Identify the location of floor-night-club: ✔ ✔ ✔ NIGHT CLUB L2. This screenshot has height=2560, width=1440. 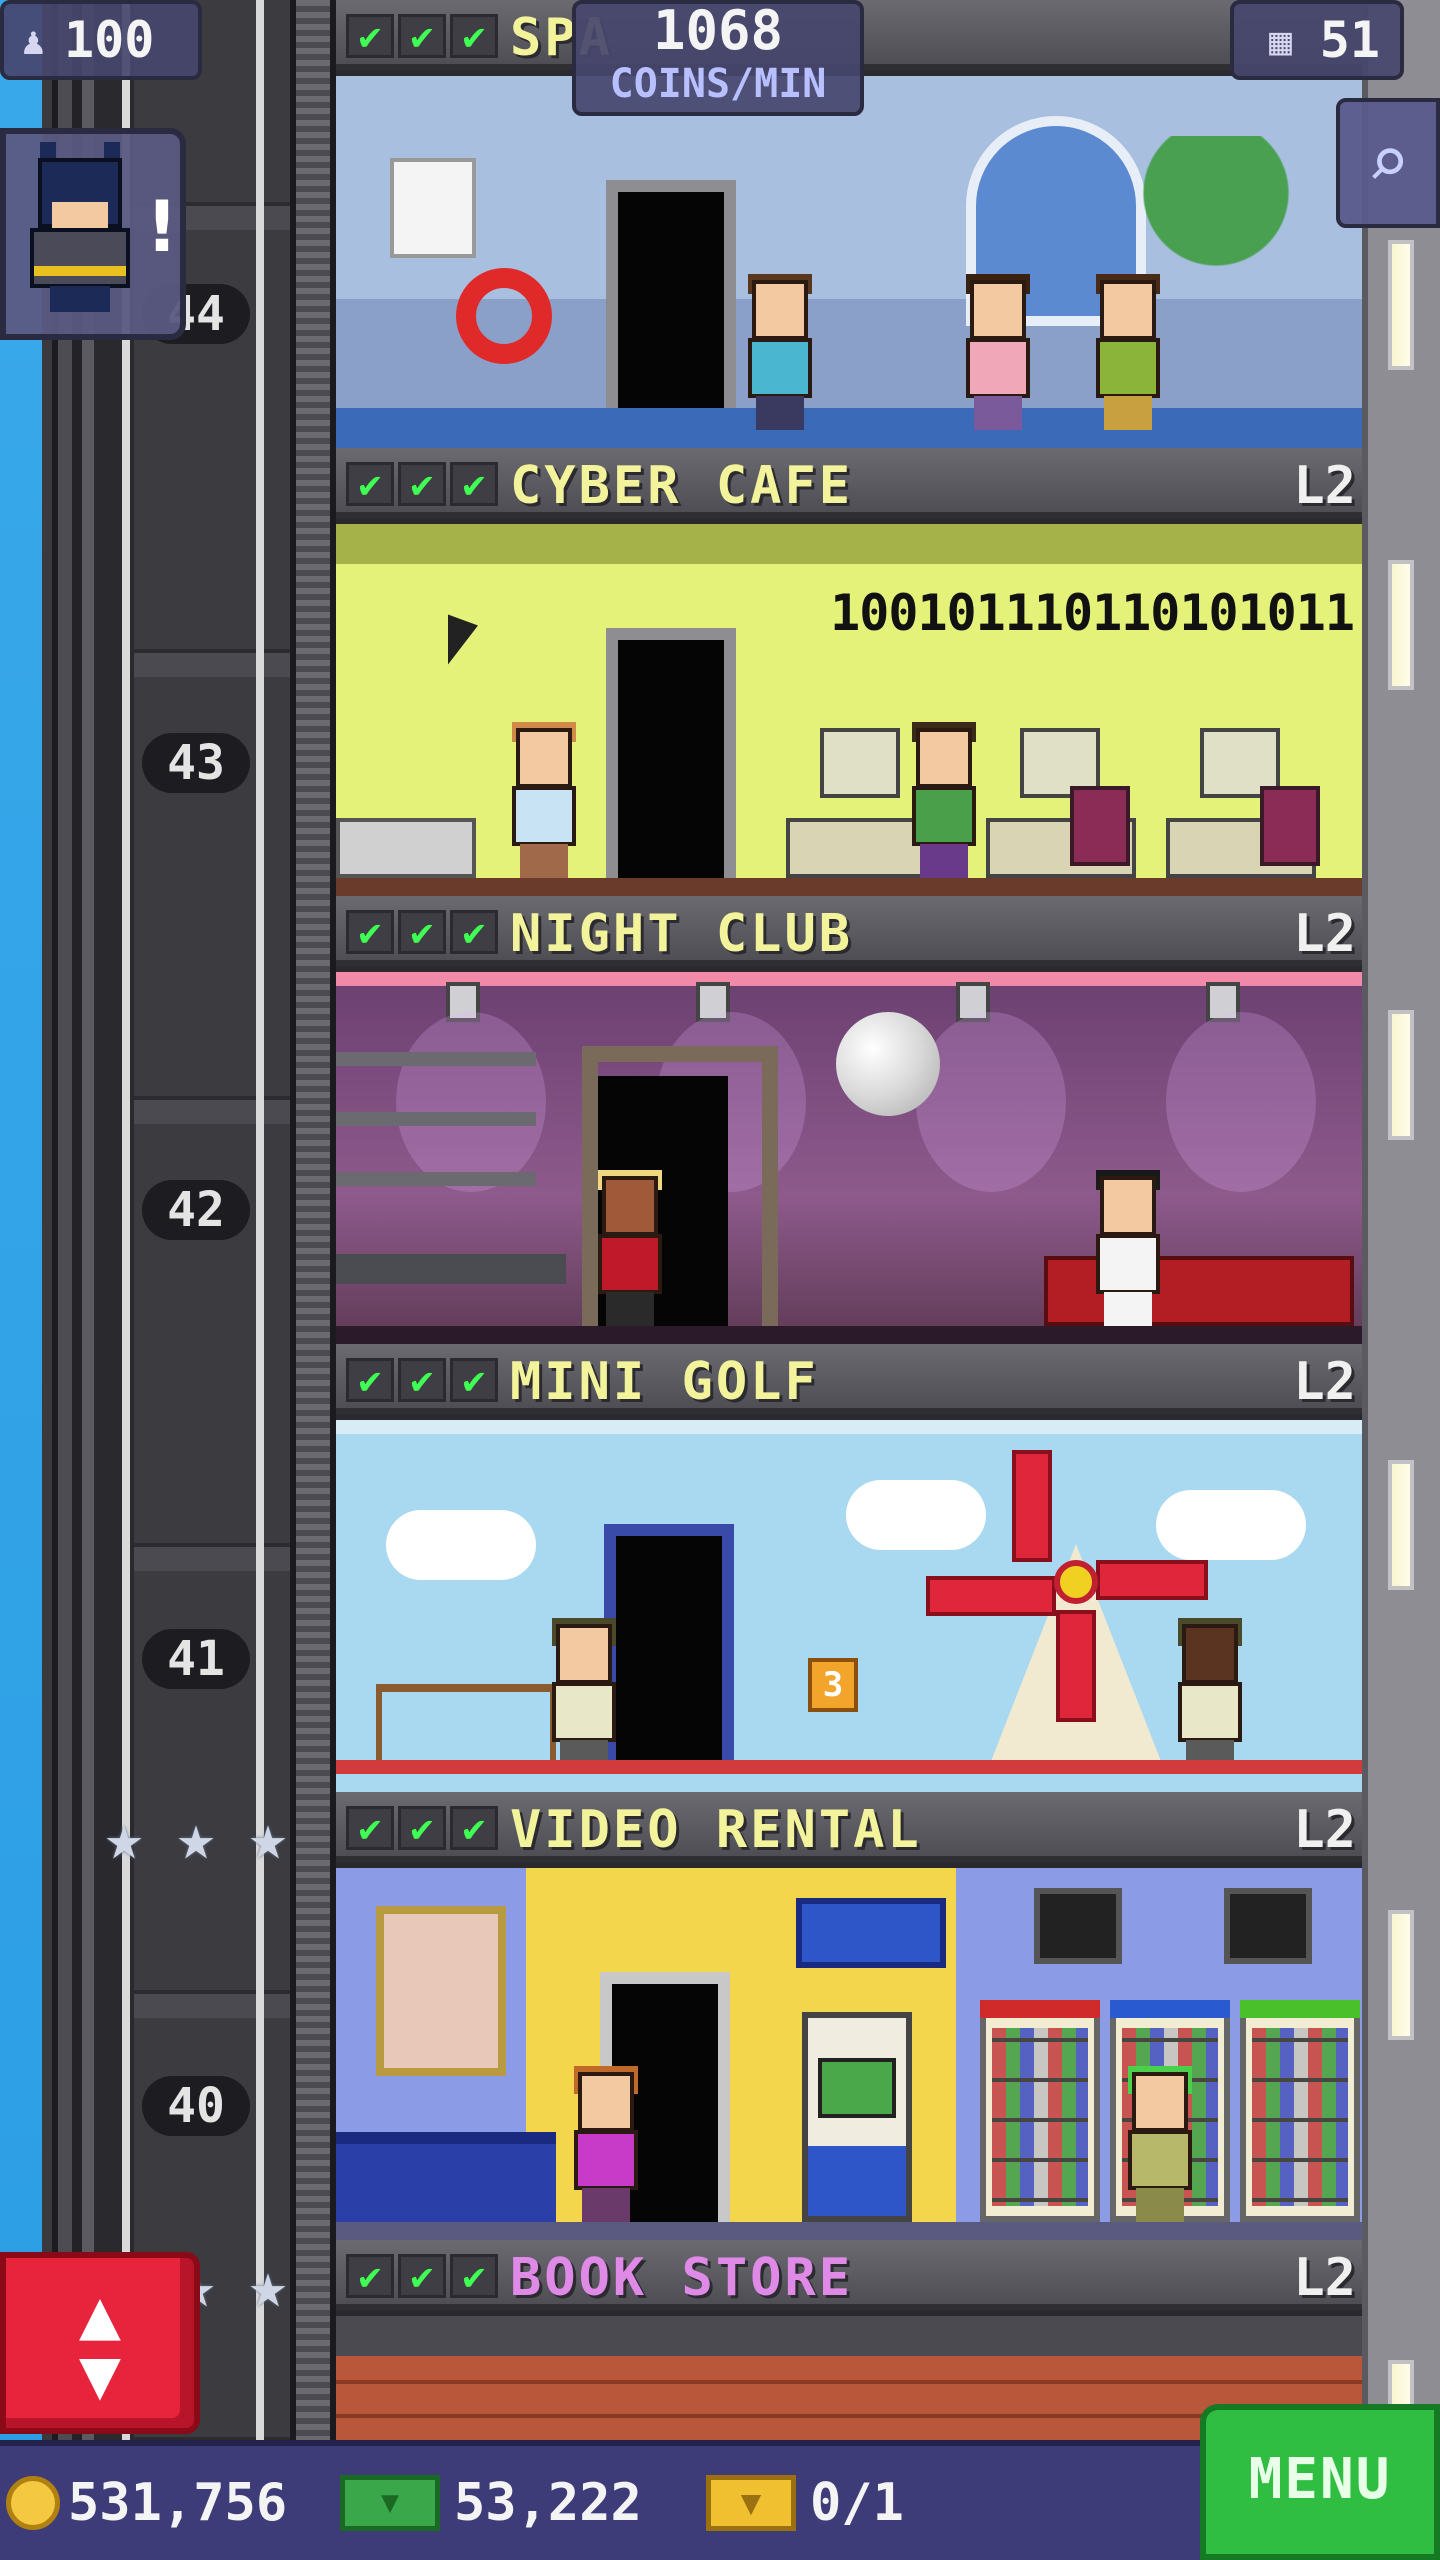
(849, 1120).